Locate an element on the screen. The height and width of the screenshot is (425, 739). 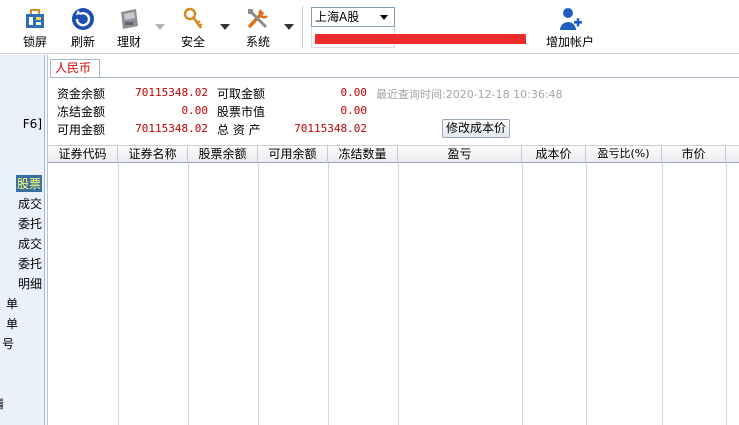
toolbar: 锁屏 刷新 理财 安全 系统 上海A股 增加帐户 is located at coordinates (369, 27).